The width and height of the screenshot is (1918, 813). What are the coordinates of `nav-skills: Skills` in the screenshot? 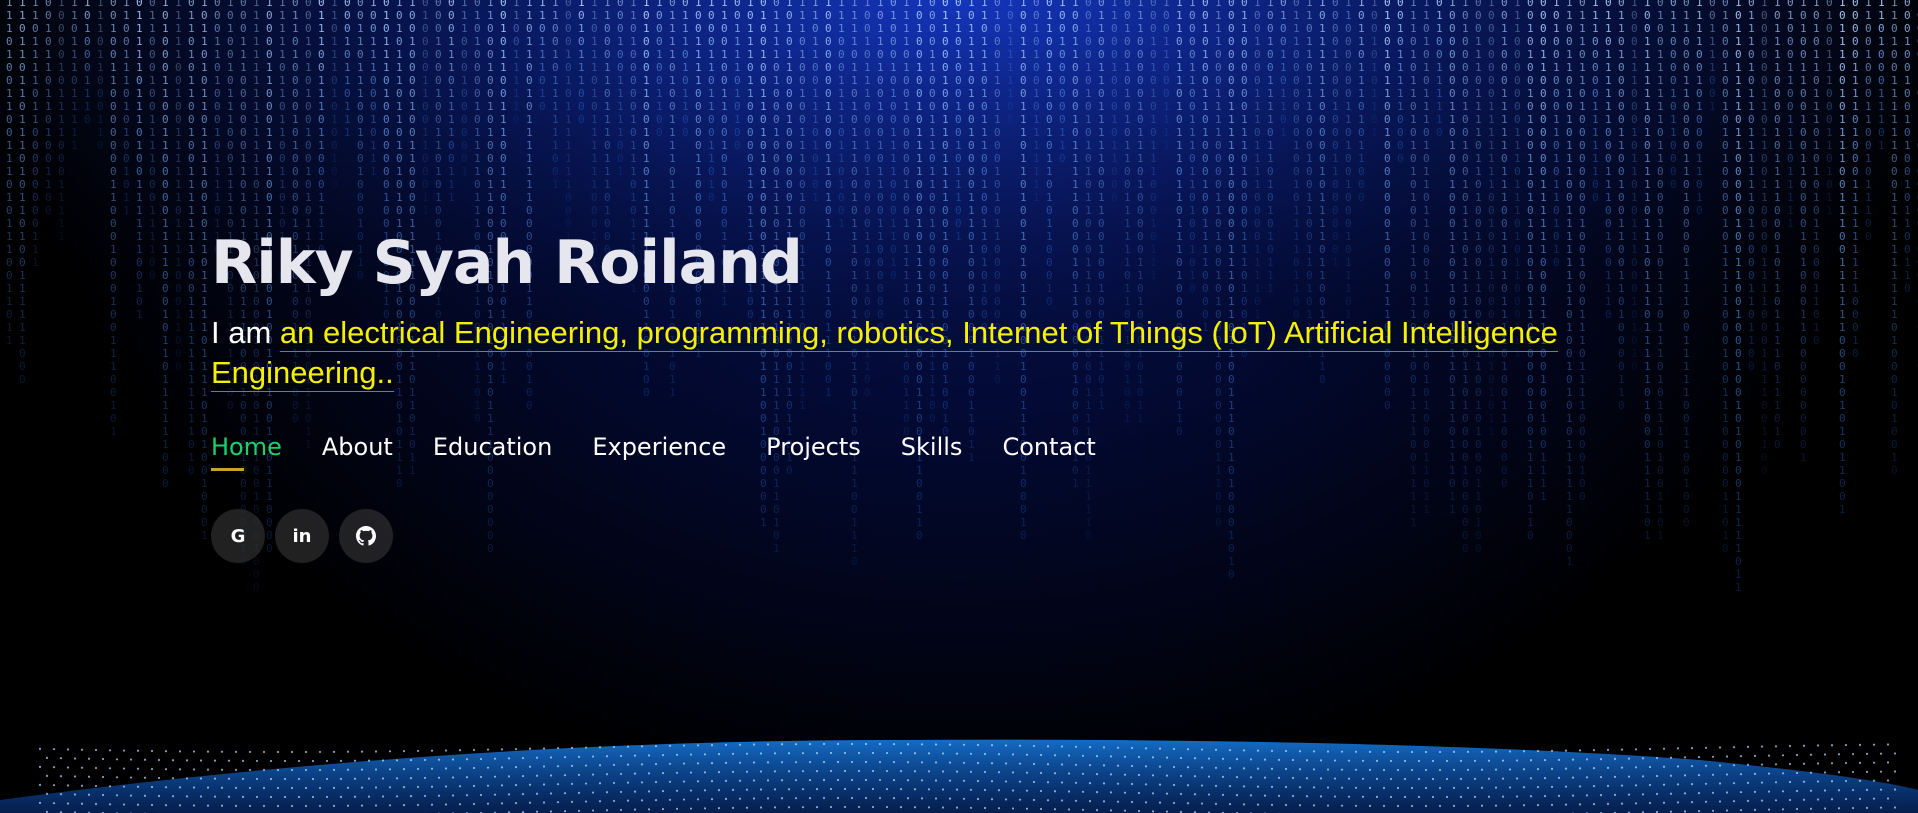 It's located at (932, 452).